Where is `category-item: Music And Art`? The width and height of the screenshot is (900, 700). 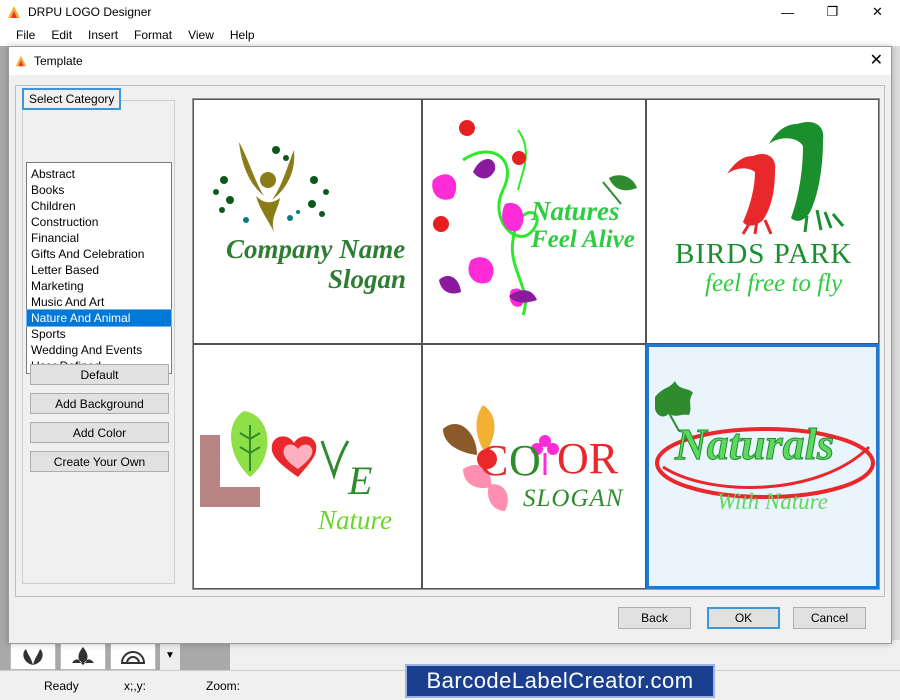 category-item: Music And Art is located at coordinates (99, 302).